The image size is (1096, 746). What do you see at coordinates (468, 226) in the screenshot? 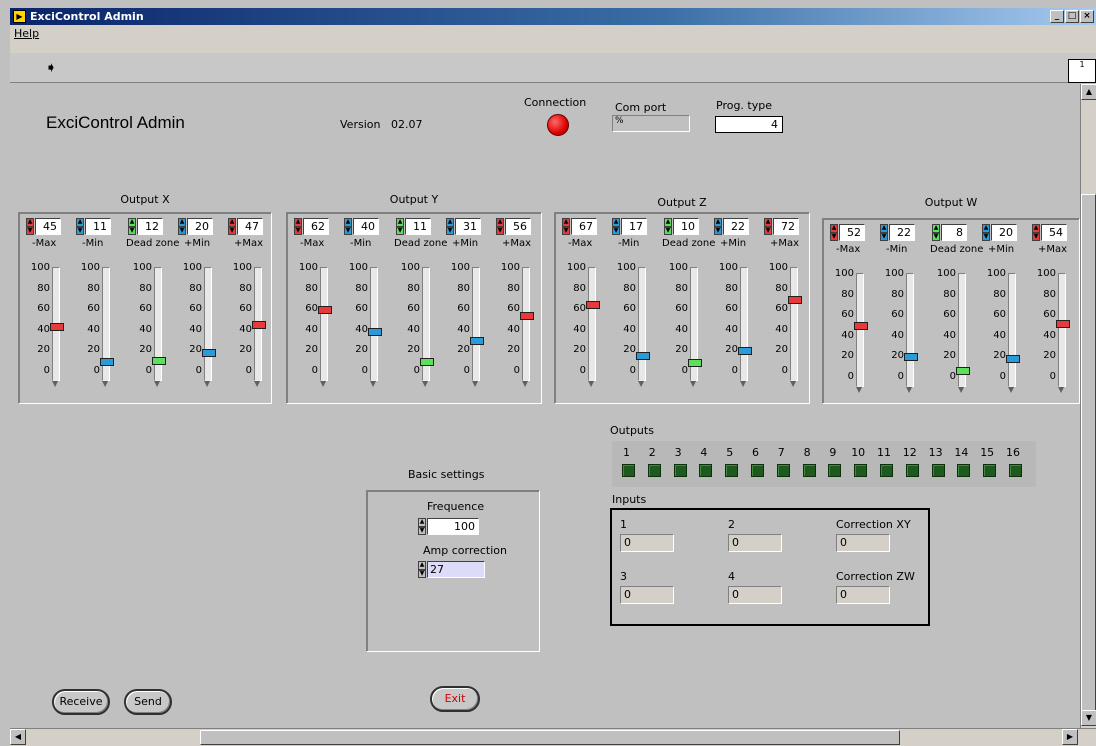
I see `value-input: 31` at bounding box center [468, 226].